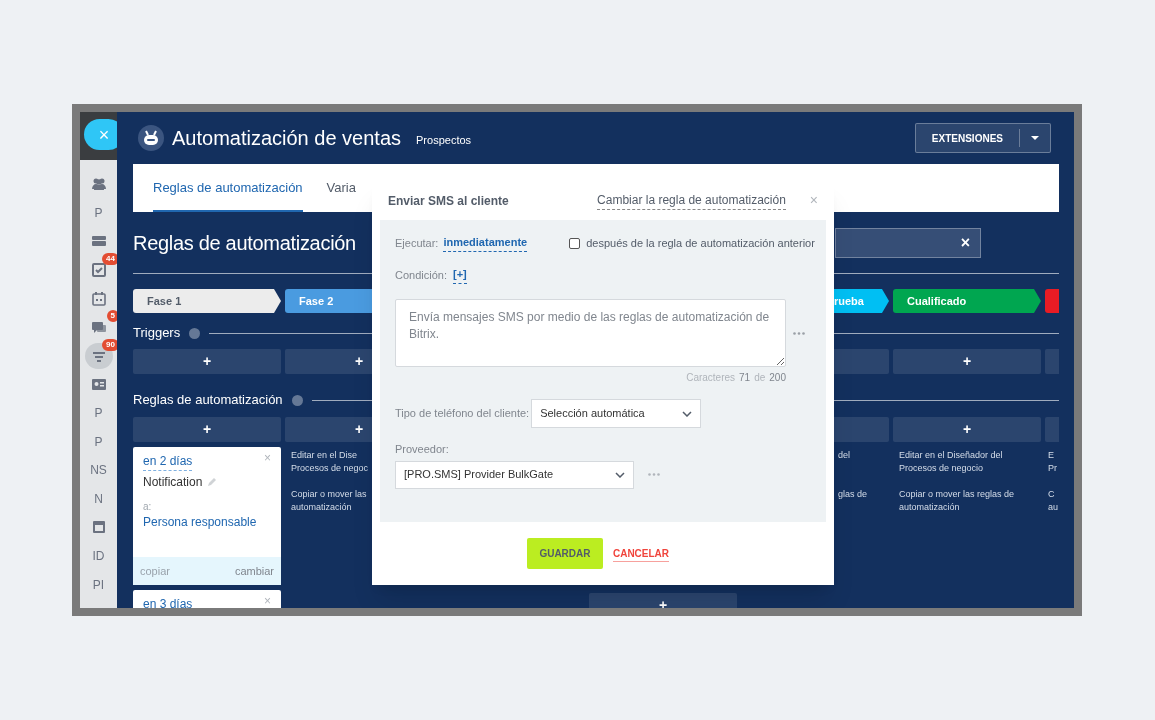 Image resolution: width=1155 pixels, height=720 pixels. What do you see at coordinates (760, 378) in the screenshot?
I see `counter-label: de` at bounding box center [760, 378].